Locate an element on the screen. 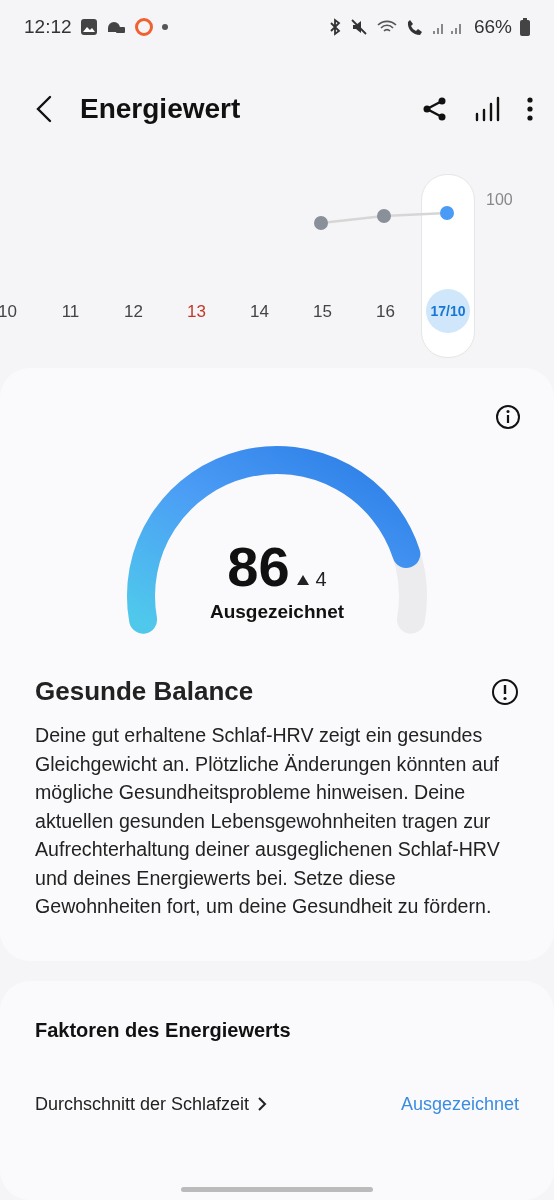 This screenshot has height=1200, width=554. ring-icon is located at coordinates (143, 27).